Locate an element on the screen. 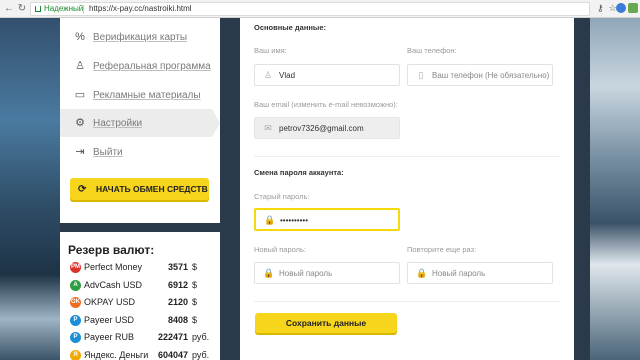 This screenshot has height=360, width=640. reserve-row: PM Perfect Money 3571 $ is located at coordinates (143, 267).